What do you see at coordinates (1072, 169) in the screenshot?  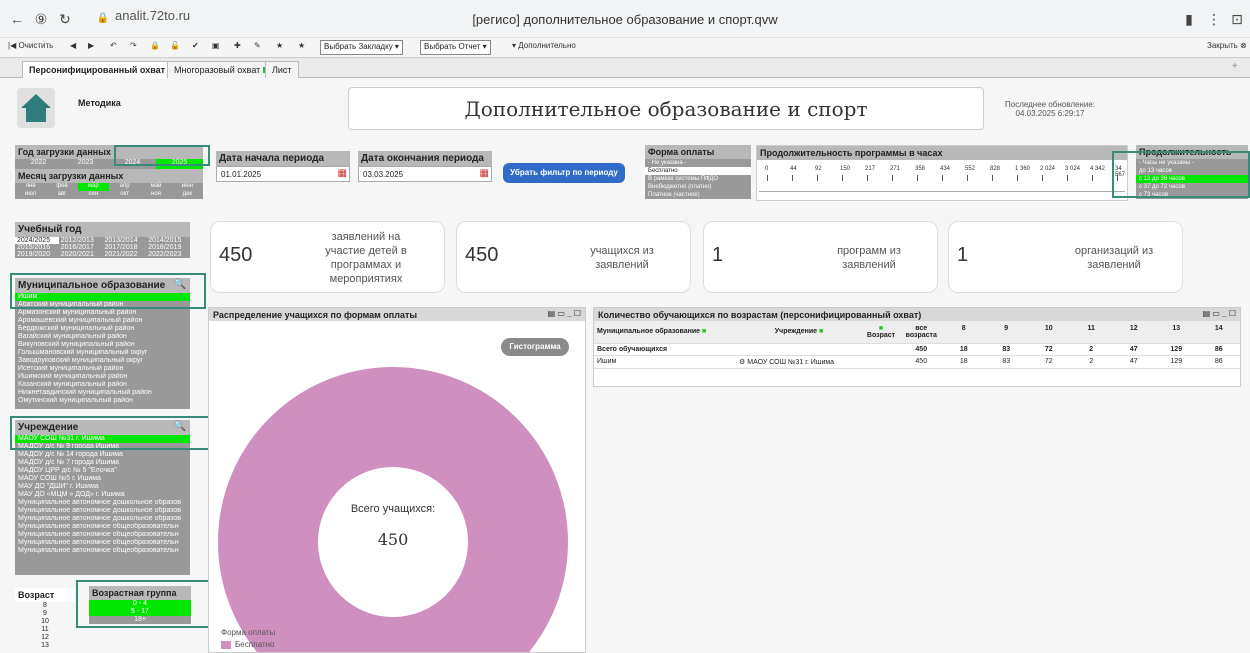 I see `duration-tick: 3 024` at bounding box center [1072, 169].